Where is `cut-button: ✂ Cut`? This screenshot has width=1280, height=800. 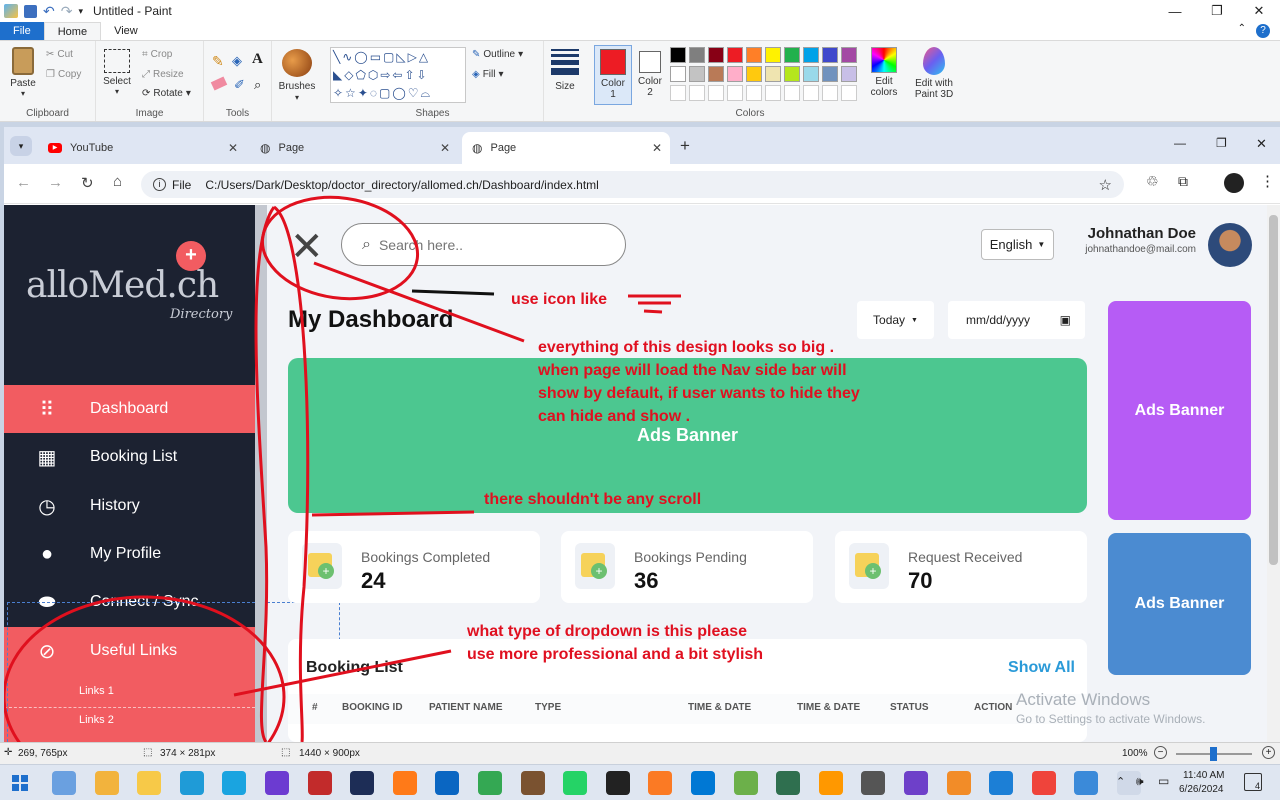 cut-button: ✂ Cut is located at coordinates (59, 54).